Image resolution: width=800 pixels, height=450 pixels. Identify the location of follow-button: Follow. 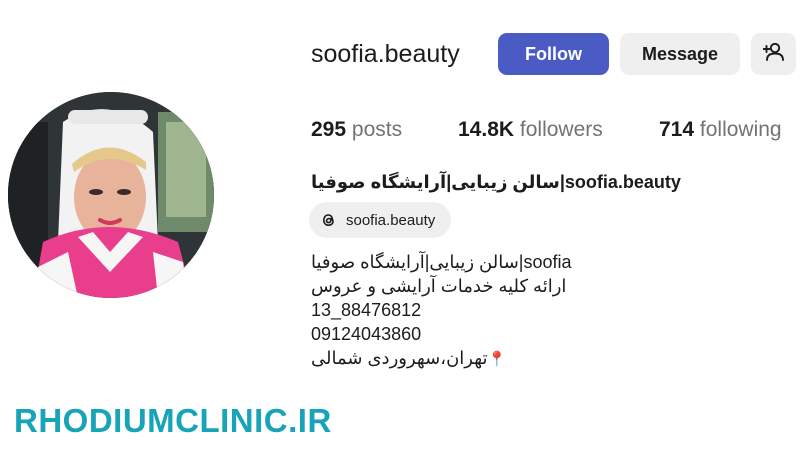
(553, 54).